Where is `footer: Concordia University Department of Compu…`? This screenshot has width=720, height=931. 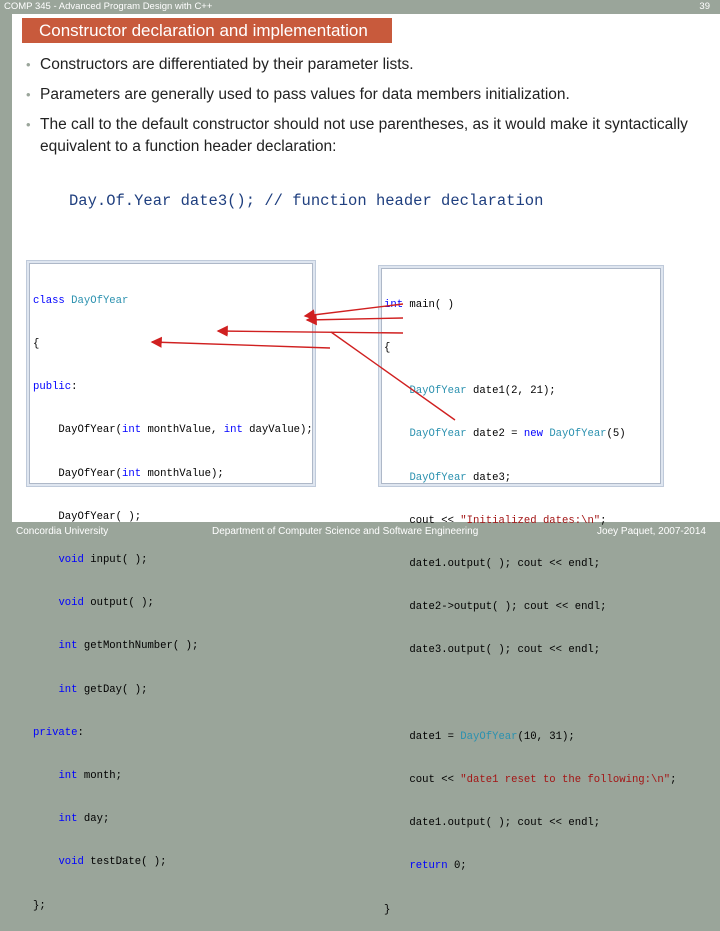 footer: Concordia University Department of Compu… is located at coordinates (360, 531).